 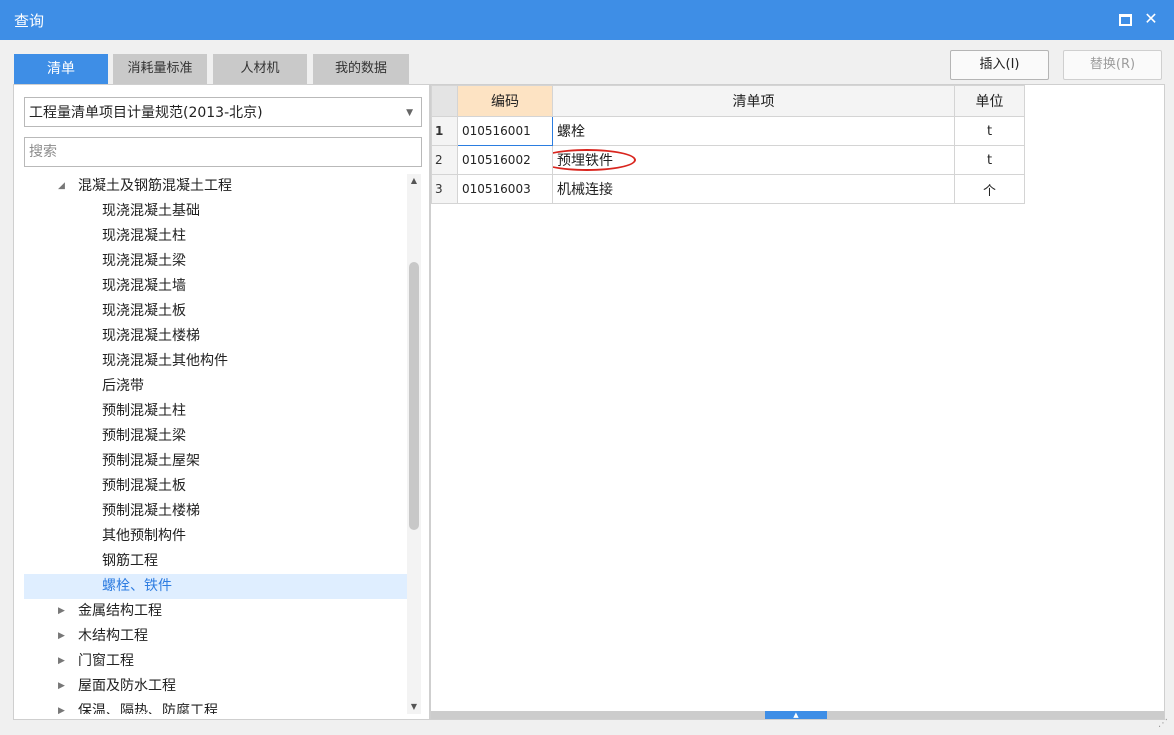 I want to click on table-row: 3 010516003 机械连接 个, so click(x=728, y=189).